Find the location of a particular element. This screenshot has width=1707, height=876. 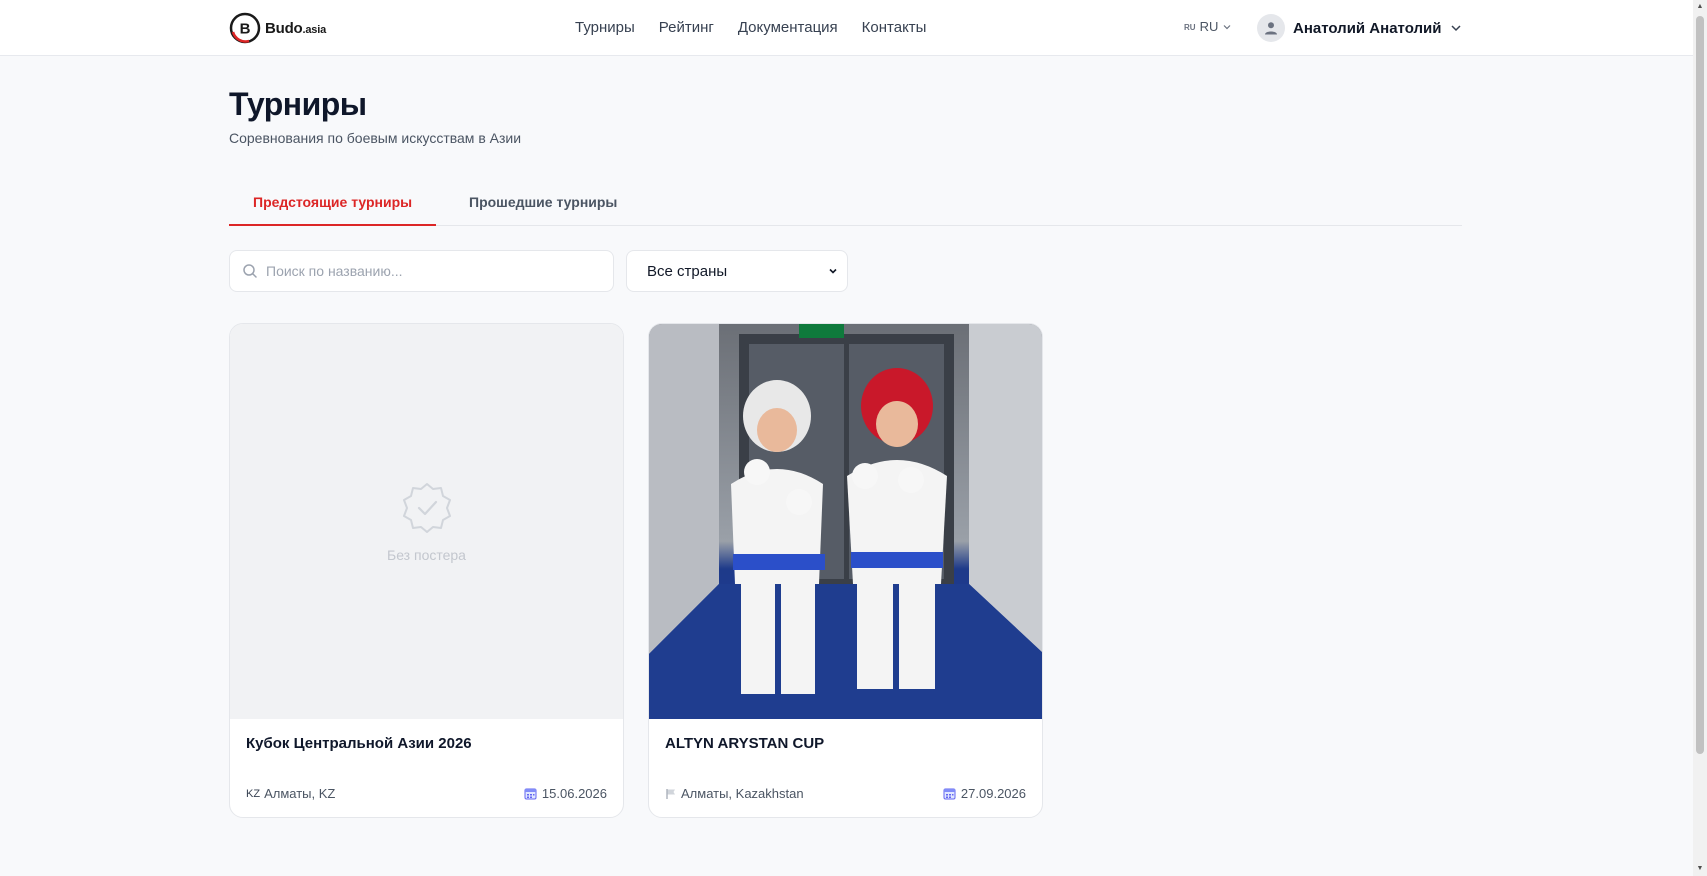

svg-text: B is located at coordinates (245, 29).